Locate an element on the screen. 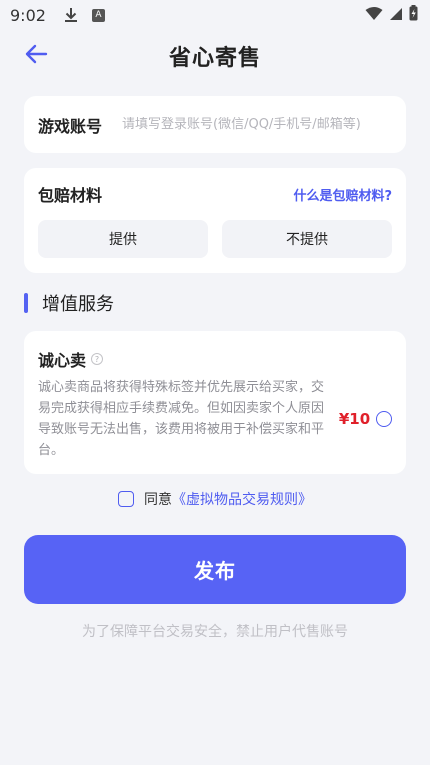 The width and height of the screenshot is (430, 765). publish-button: 发布 is located at coordinates (215, 569).